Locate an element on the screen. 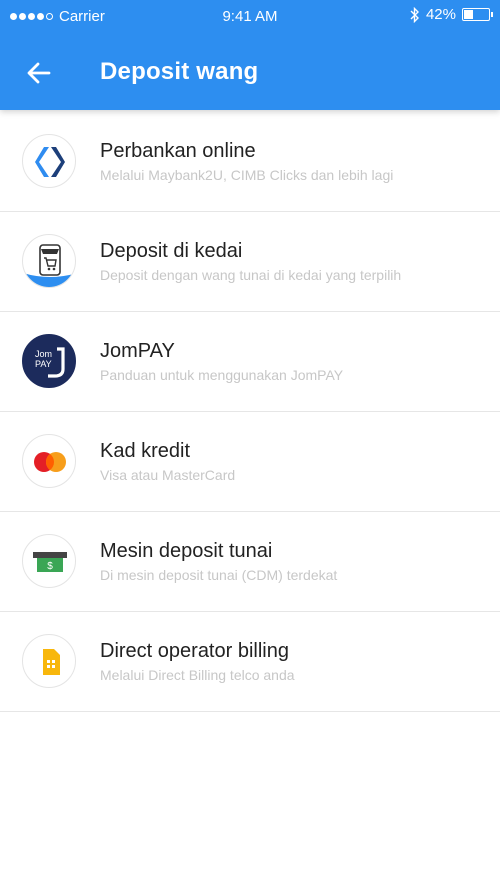  battery-percent: 42% is located at coordinates (440, 14).